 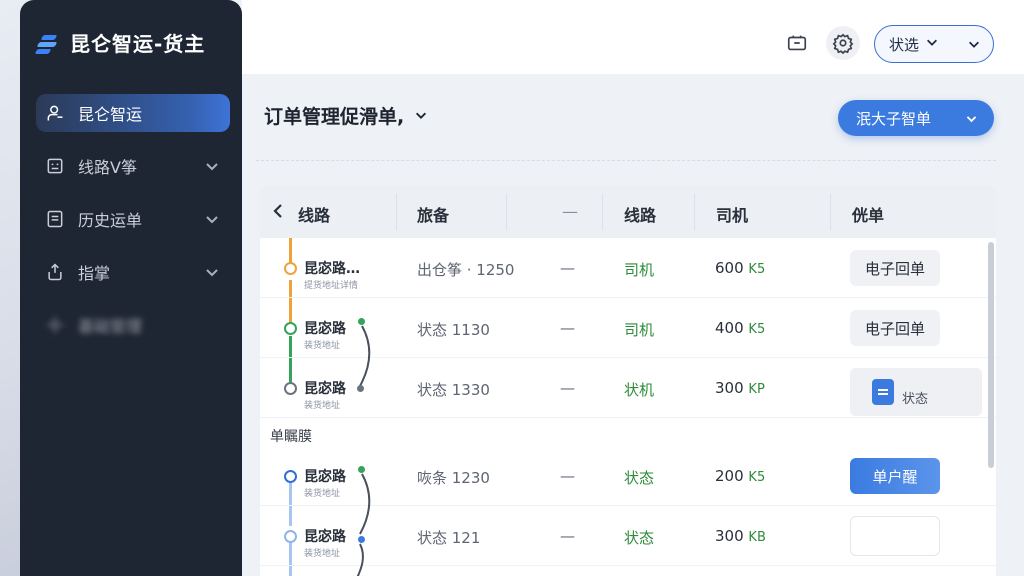 I want to click on driver-cell: 400 K5, so click(x=740, y=328).